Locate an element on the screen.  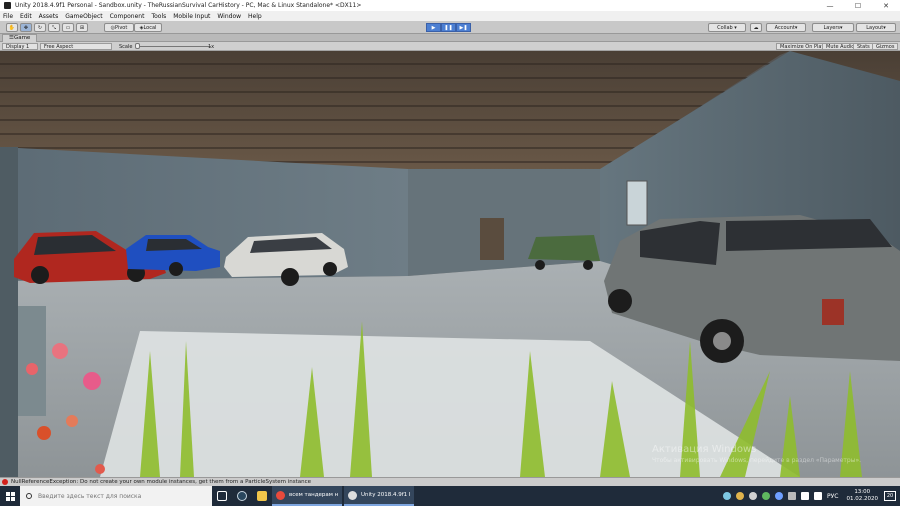
cloud-icon: ☁ is located at coordinates (756, 27).